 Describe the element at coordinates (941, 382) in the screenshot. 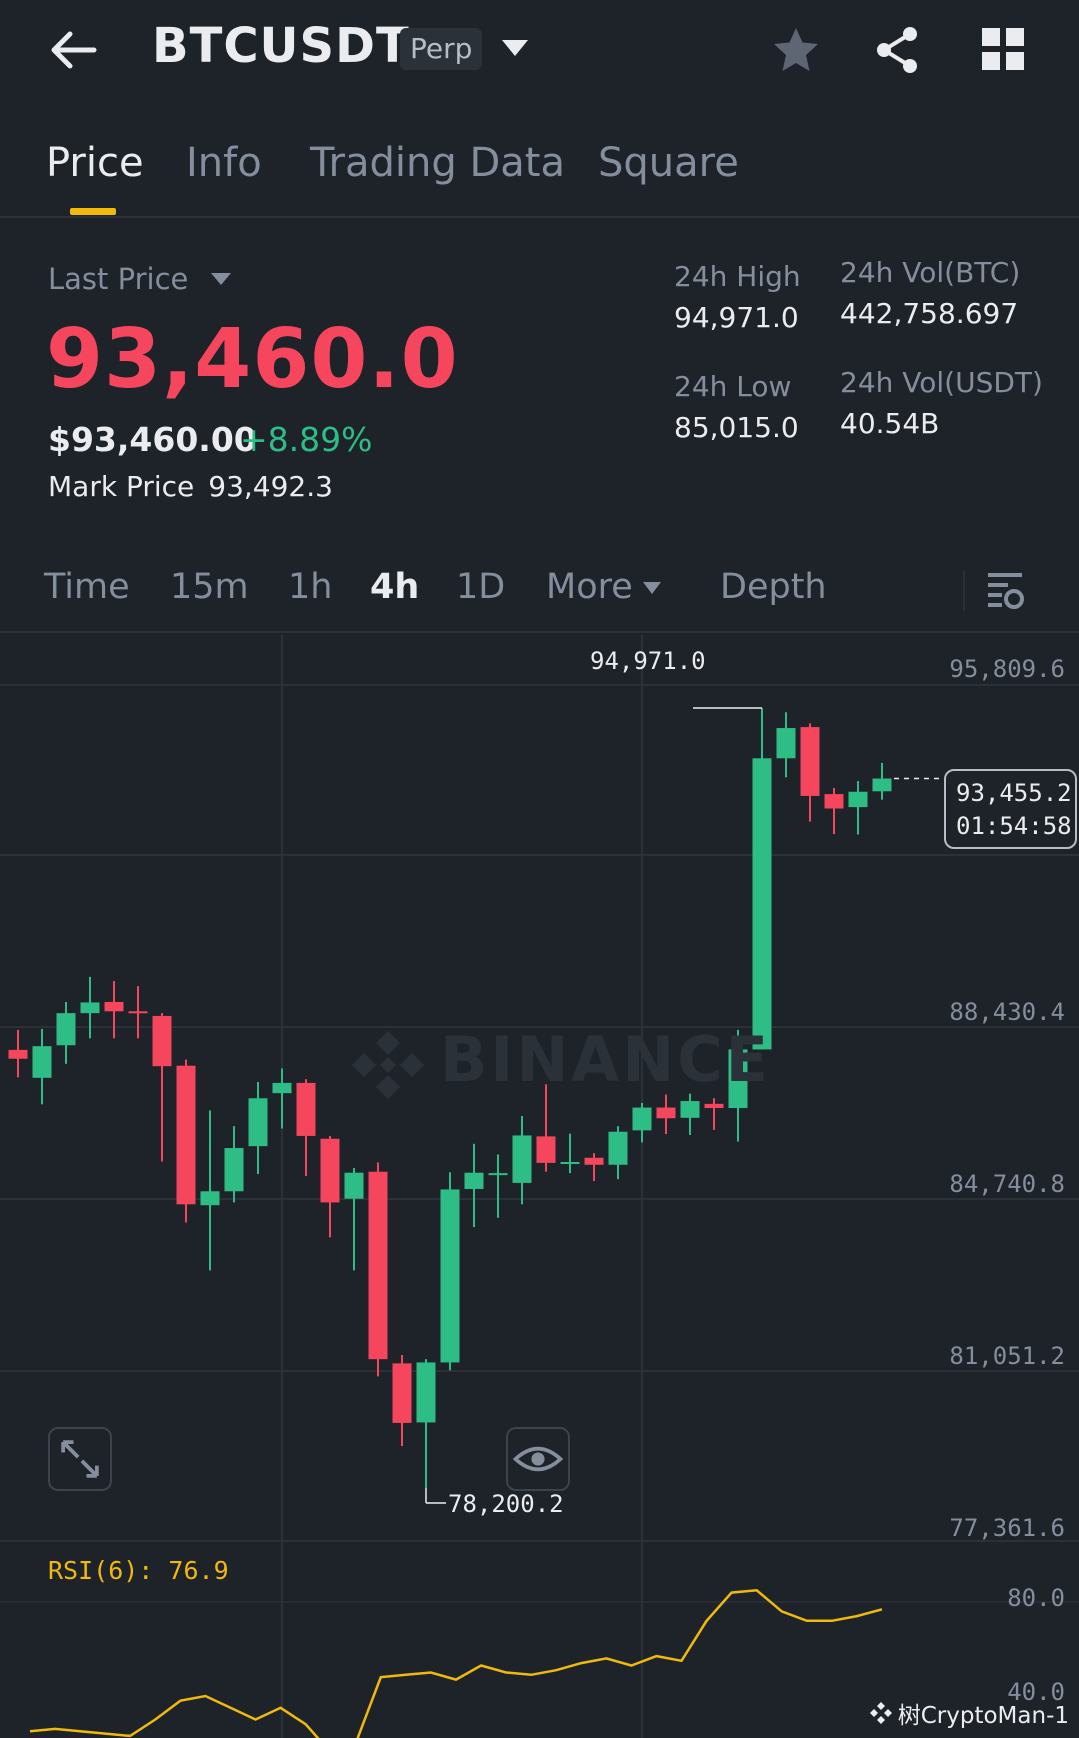

I see `stat-label: 24h Vol(USDT)` at that location.